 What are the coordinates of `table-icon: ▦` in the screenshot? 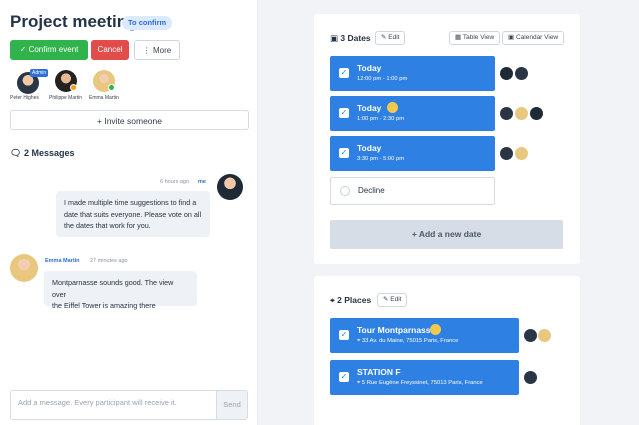 It's located at (458, 37).